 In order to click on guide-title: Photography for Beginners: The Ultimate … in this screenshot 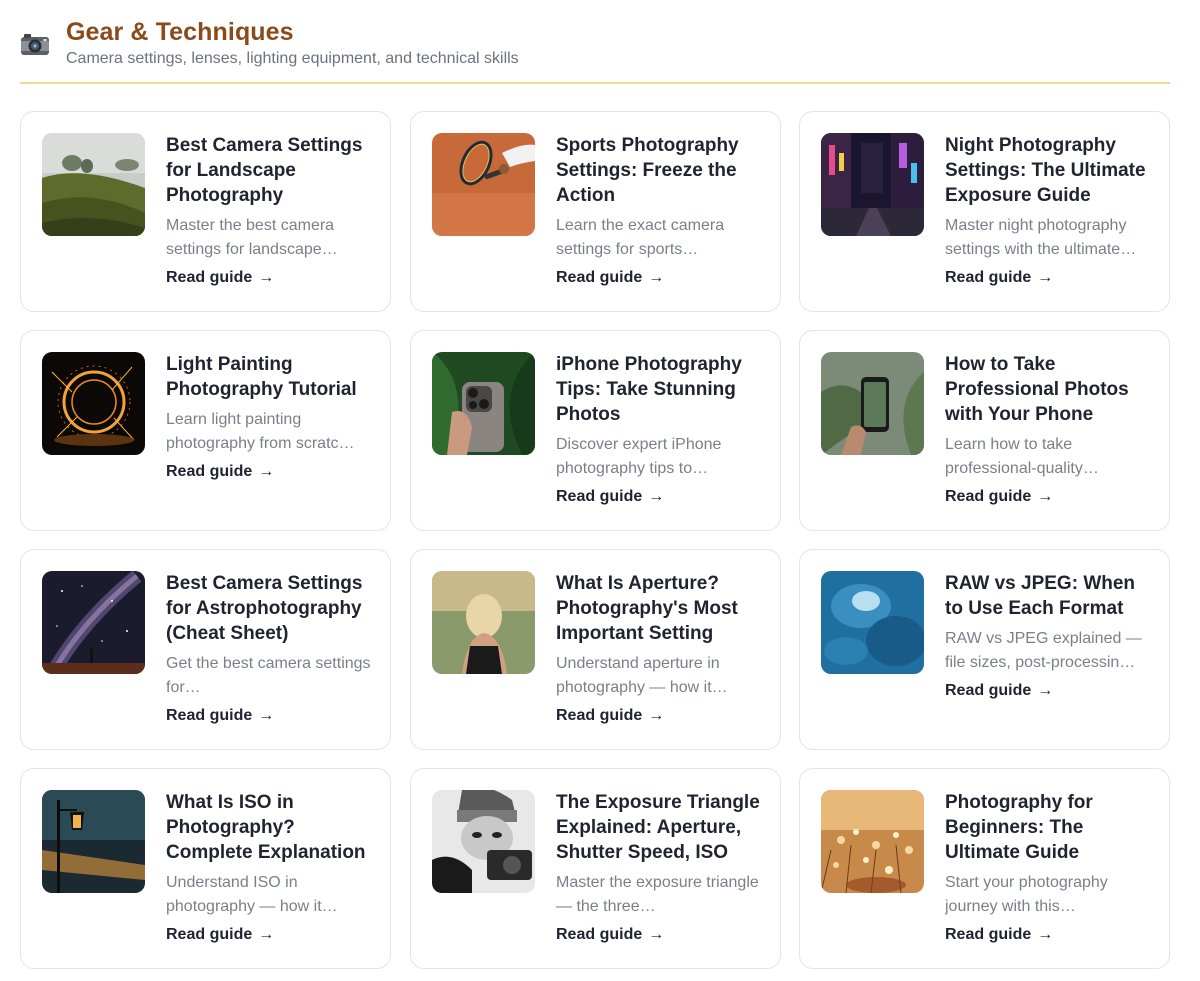, I will do `click(1048, 827)`.